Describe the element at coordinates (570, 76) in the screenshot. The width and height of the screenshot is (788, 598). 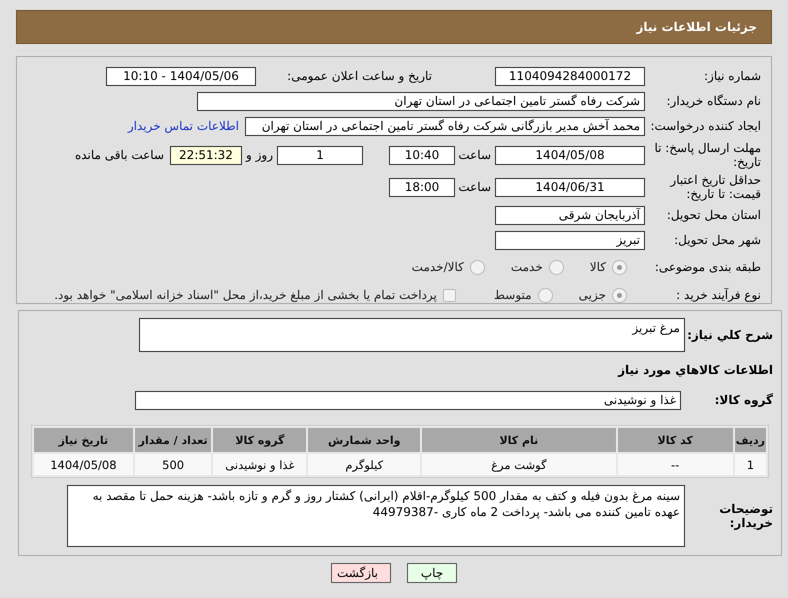
I see `need-number-field: 1104094284000172` at that location.